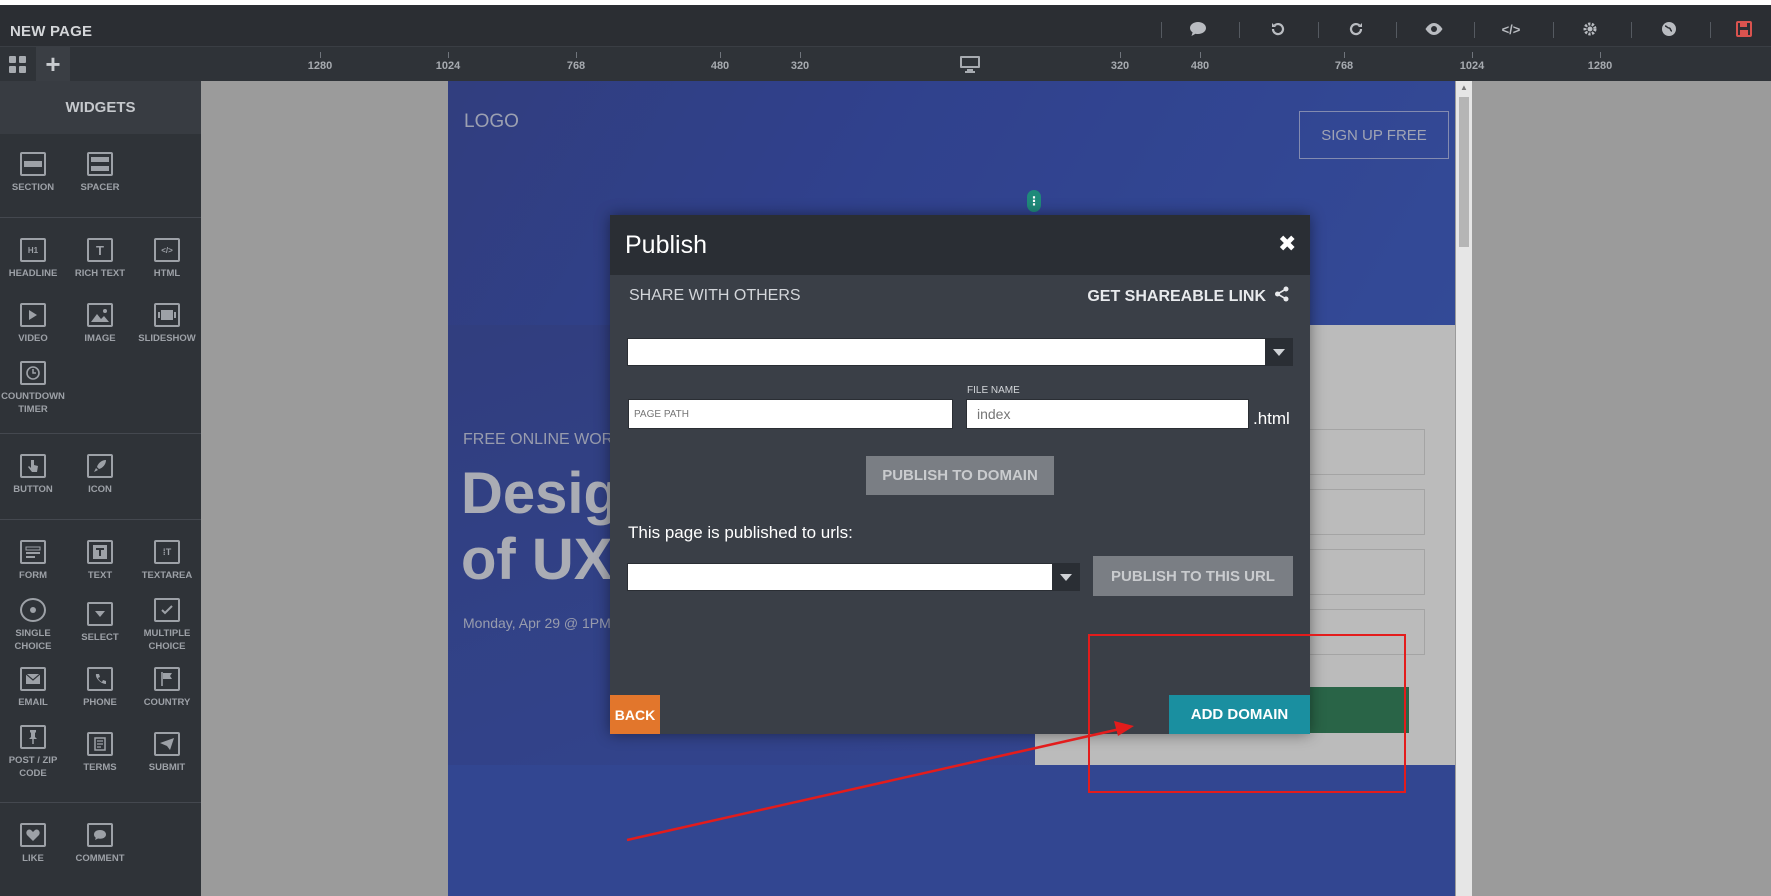 This screenshot has height=896, width=1771. I want to click on add-icon: +, so click(53, 64).